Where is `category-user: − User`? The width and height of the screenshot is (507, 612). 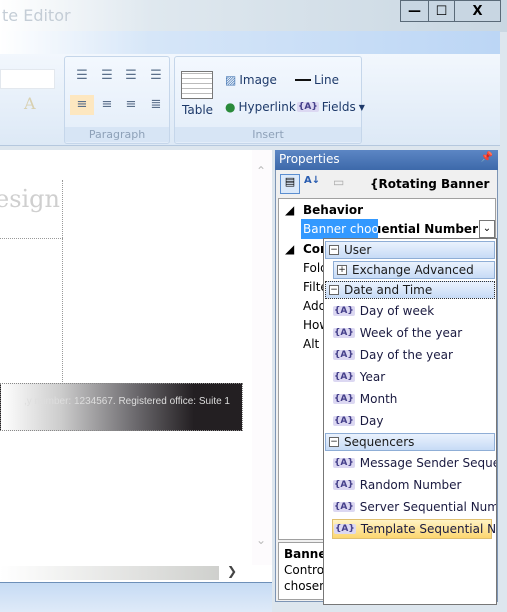
category-user: − User is located at coordinates (410, 250).